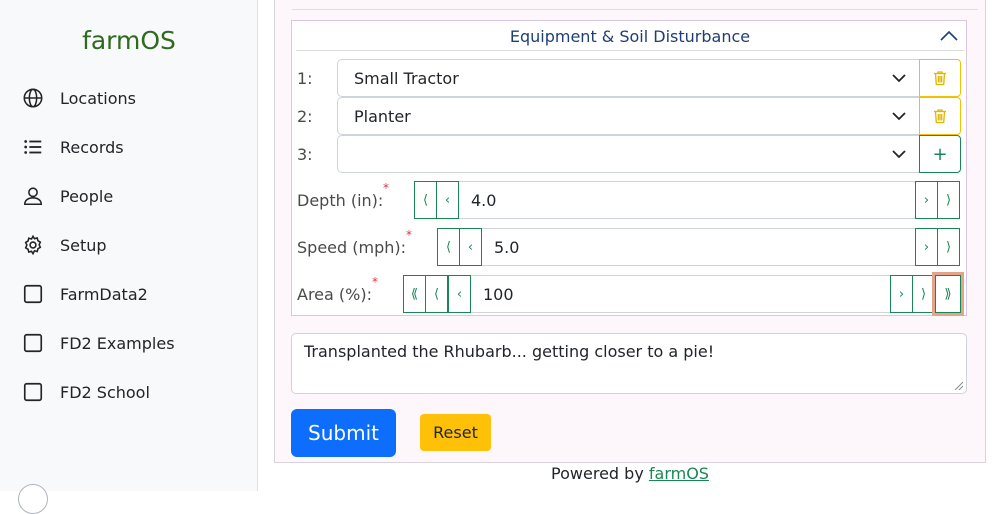  Describe the element at coordinates (635, 9) in the screenshot. I see `divider` at that location.